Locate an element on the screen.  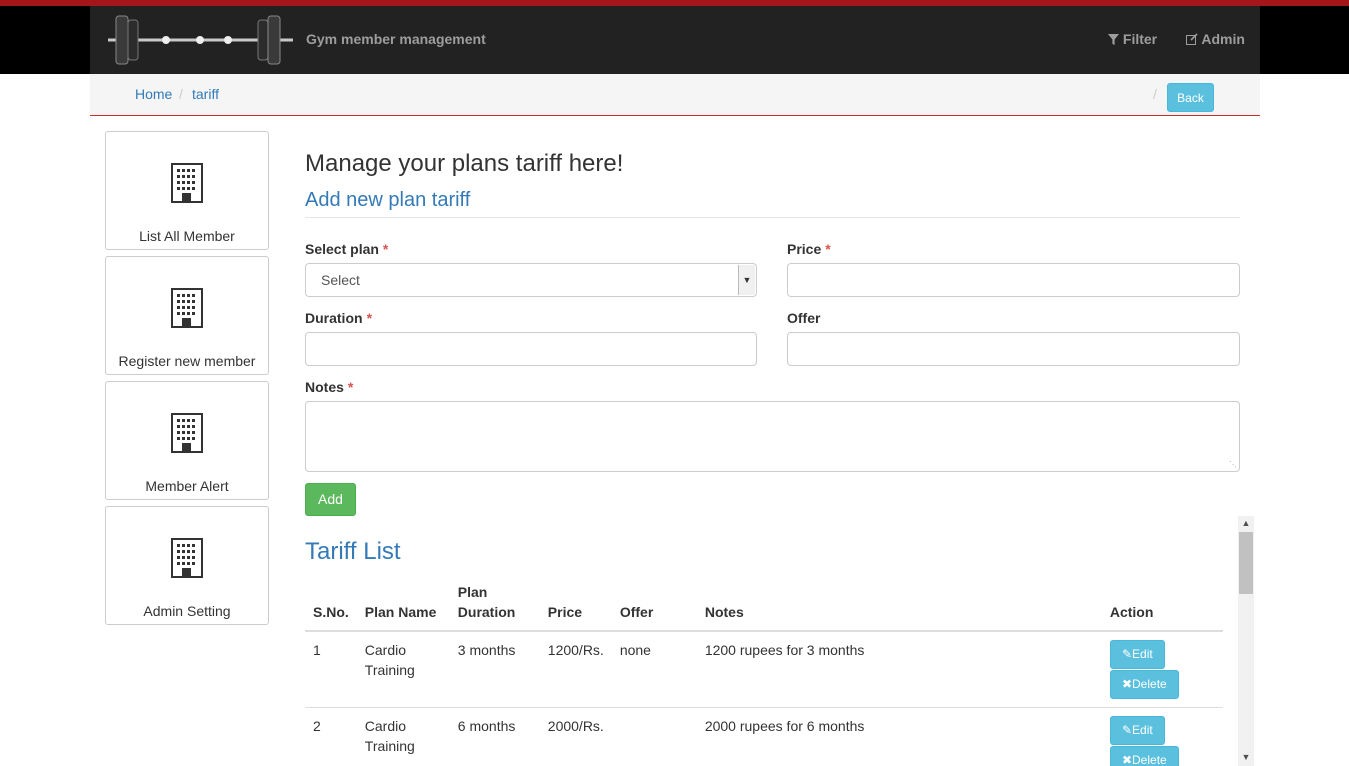
column-header-notes: Notes is located at coordinates (899, 607).